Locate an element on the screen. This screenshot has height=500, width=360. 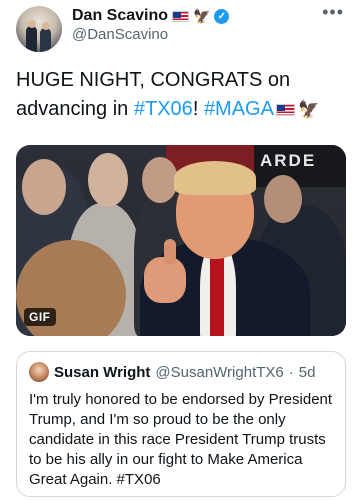
hashtag-link: #MAGA is located at coordinates (239, 109).